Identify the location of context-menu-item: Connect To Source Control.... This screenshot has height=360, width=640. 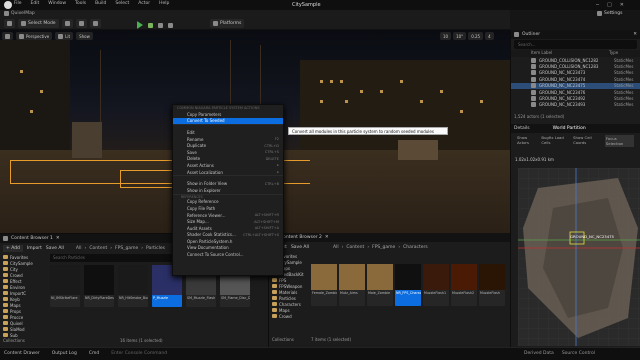
(228, 254).